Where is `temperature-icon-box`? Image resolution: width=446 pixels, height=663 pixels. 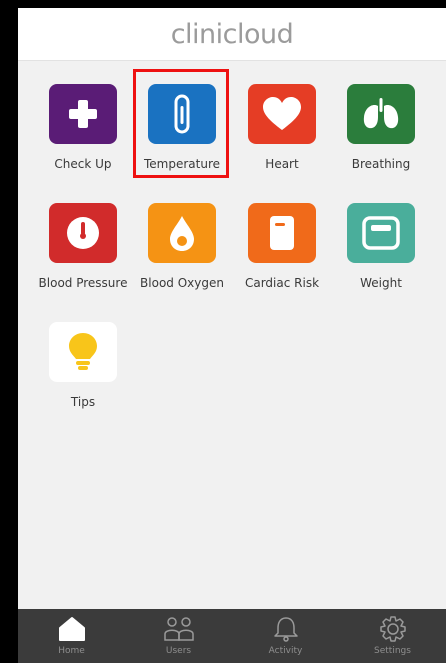 temperature-icon-box is located at coordinates (182, 114).